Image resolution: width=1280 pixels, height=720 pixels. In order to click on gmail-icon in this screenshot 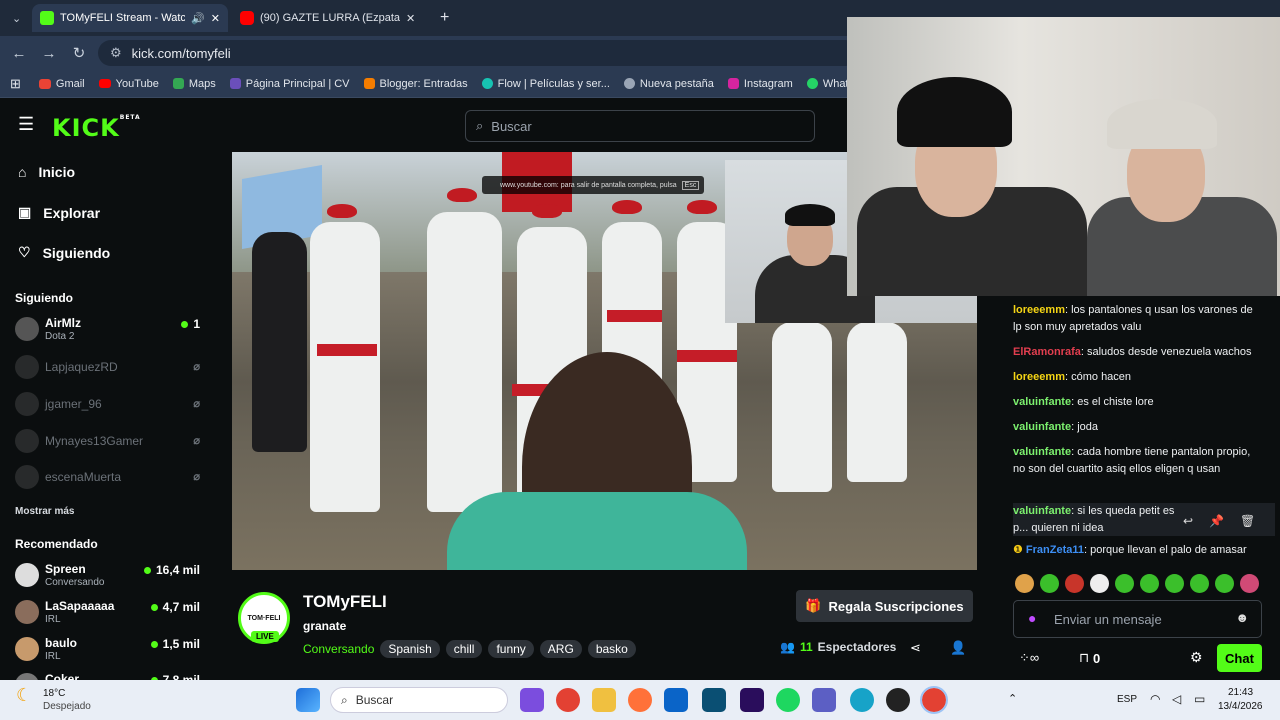, I will do `click(44, 83)`.